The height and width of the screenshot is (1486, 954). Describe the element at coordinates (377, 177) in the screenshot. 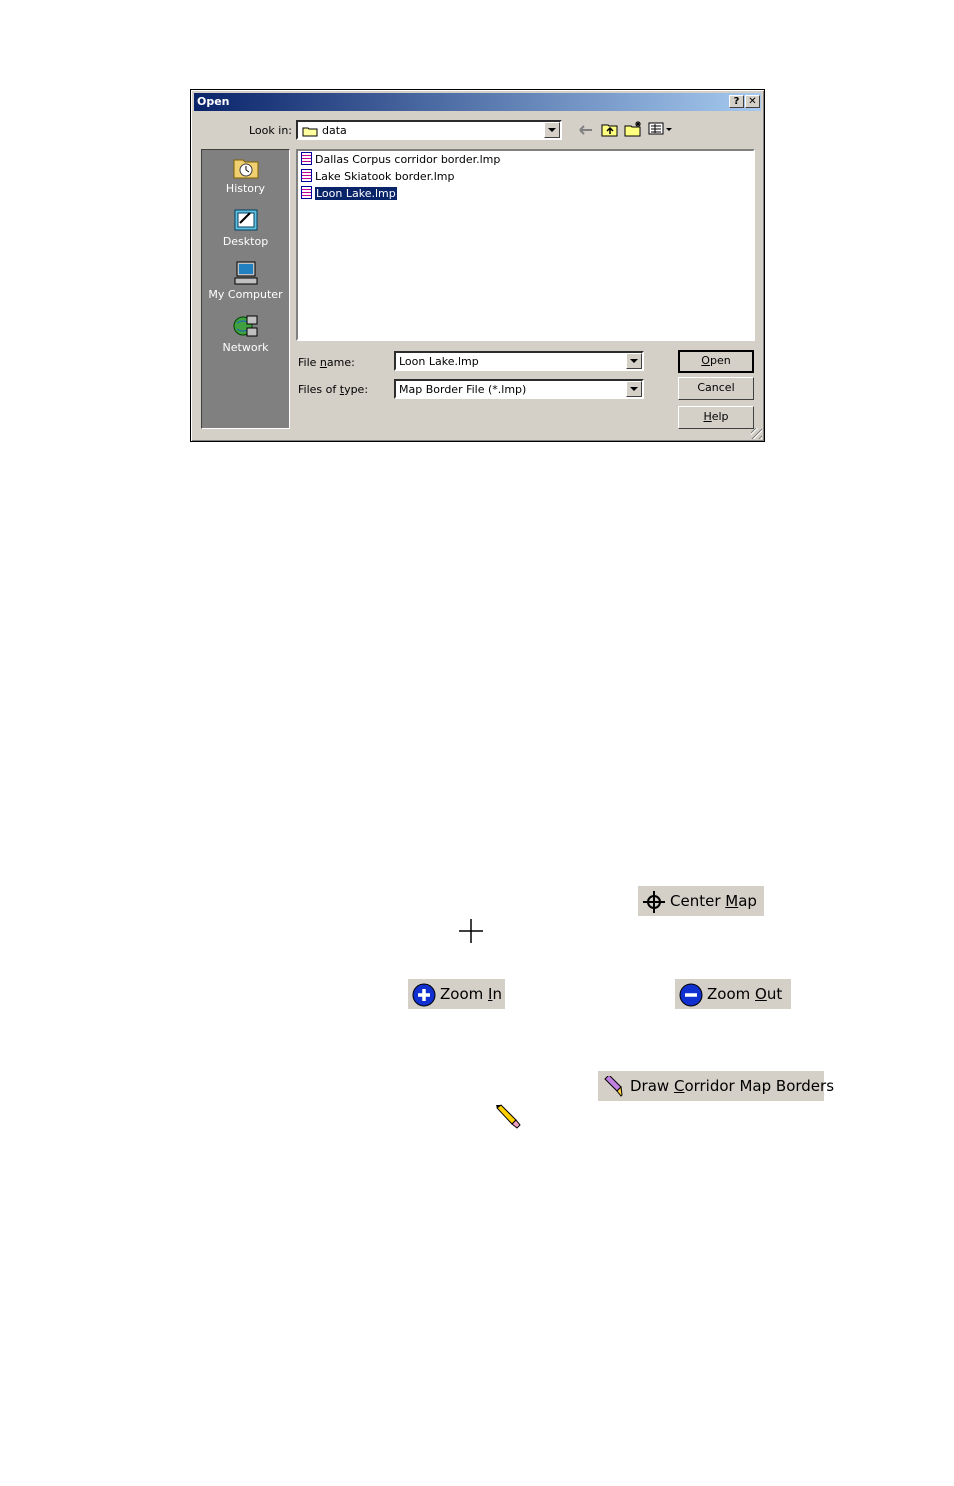

I see `list-item: Lake Skiatook border.lmp` at that location.